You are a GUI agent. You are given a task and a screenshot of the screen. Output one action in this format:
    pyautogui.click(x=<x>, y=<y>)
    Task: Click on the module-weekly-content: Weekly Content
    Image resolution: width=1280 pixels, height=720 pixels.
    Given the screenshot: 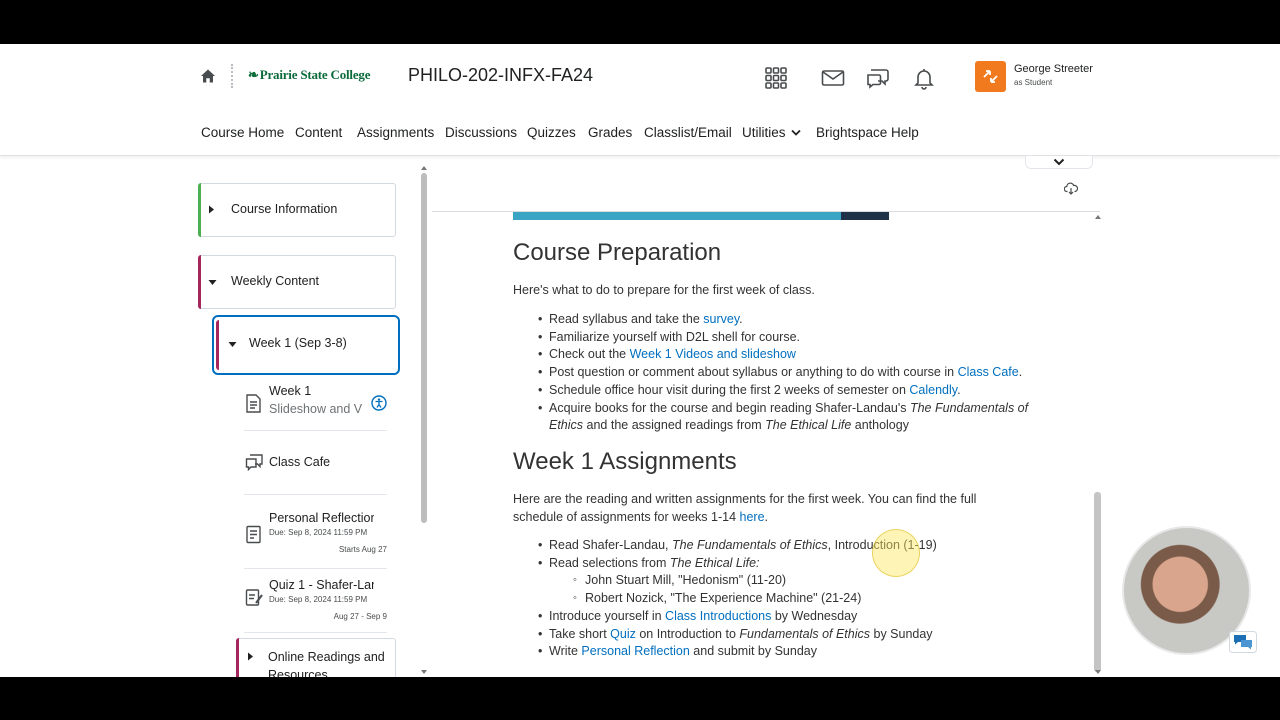 What is the action you would take?
    pyautogui.click(x=297, y=282)
    